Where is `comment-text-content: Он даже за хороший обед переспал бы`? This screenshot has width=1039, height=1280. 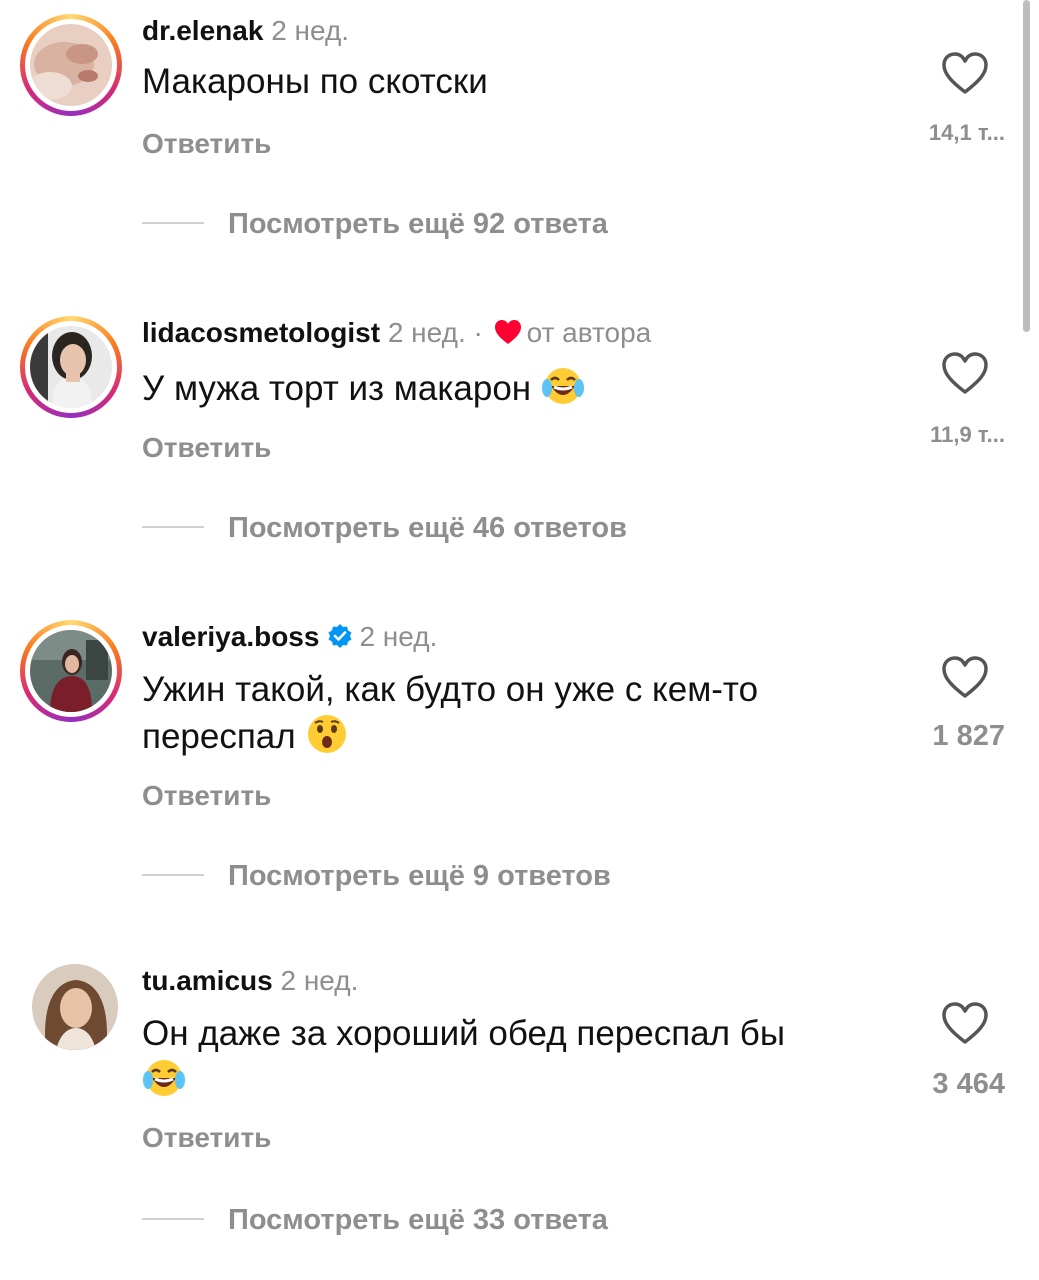 comment-text-content: Он даже за хороший обед переспал бы is located at coordinates (463, 1033).